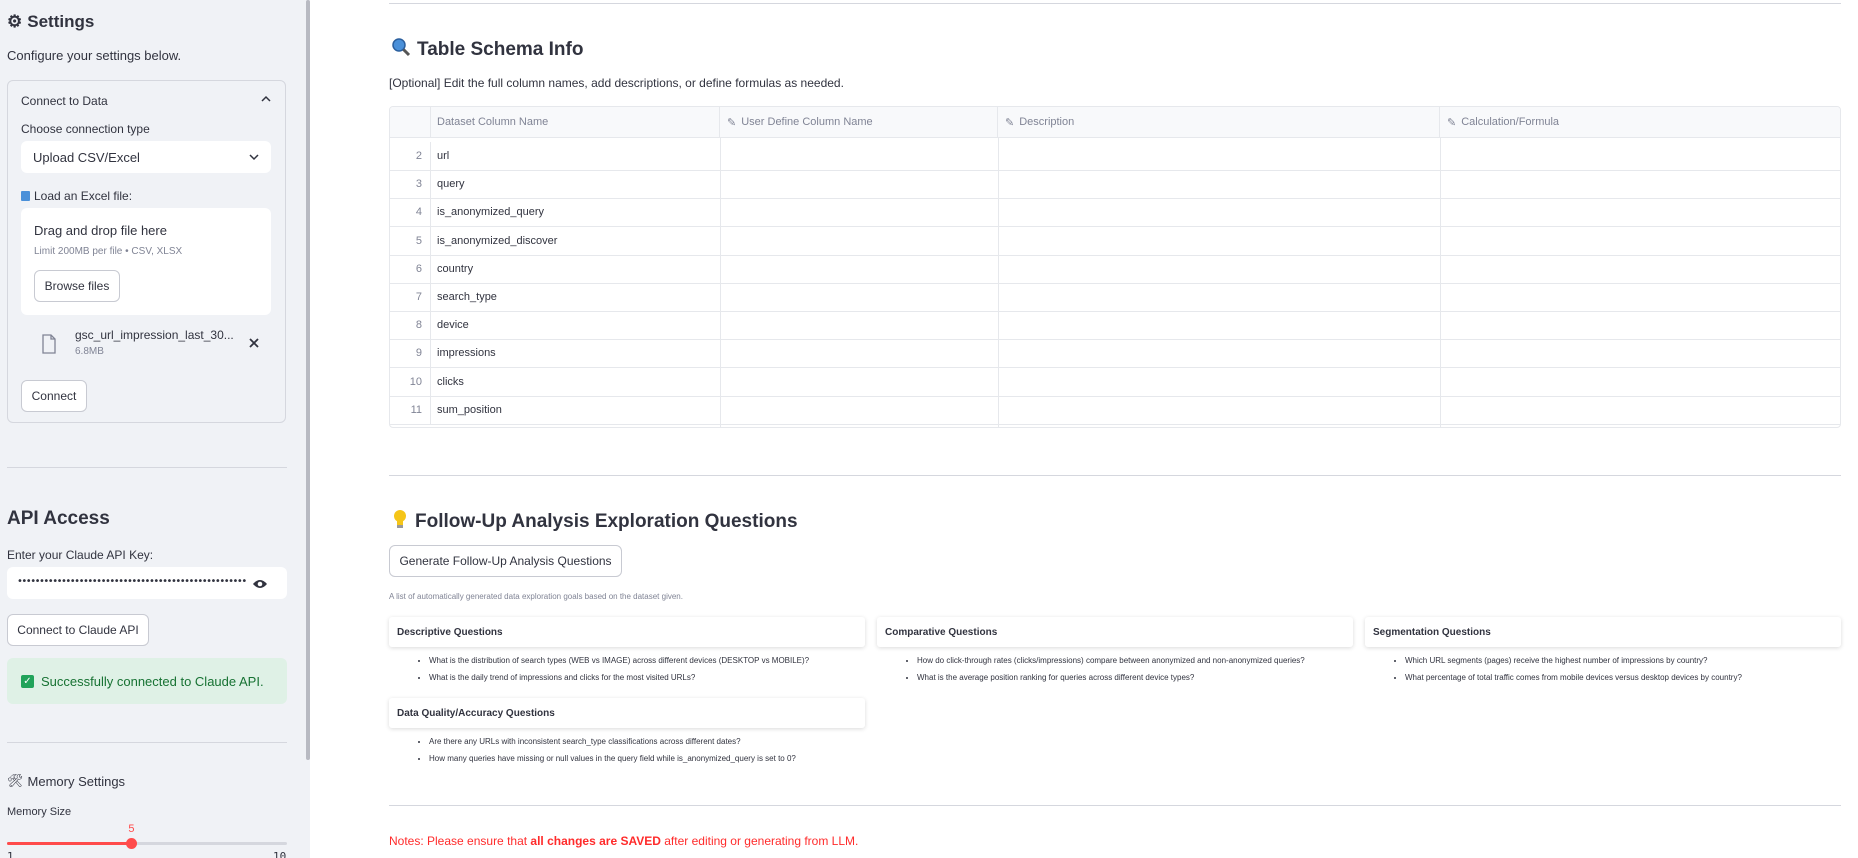  I want to click on slider-thumb, so click(132, 843).